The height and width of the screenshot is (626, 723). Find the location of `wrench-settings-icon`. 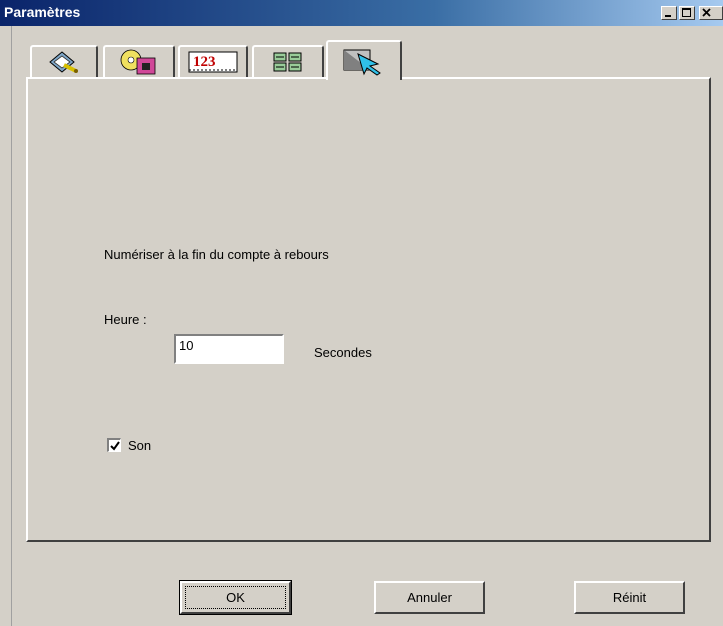

wrench-settings-icon is located at coordinates (63, 62).